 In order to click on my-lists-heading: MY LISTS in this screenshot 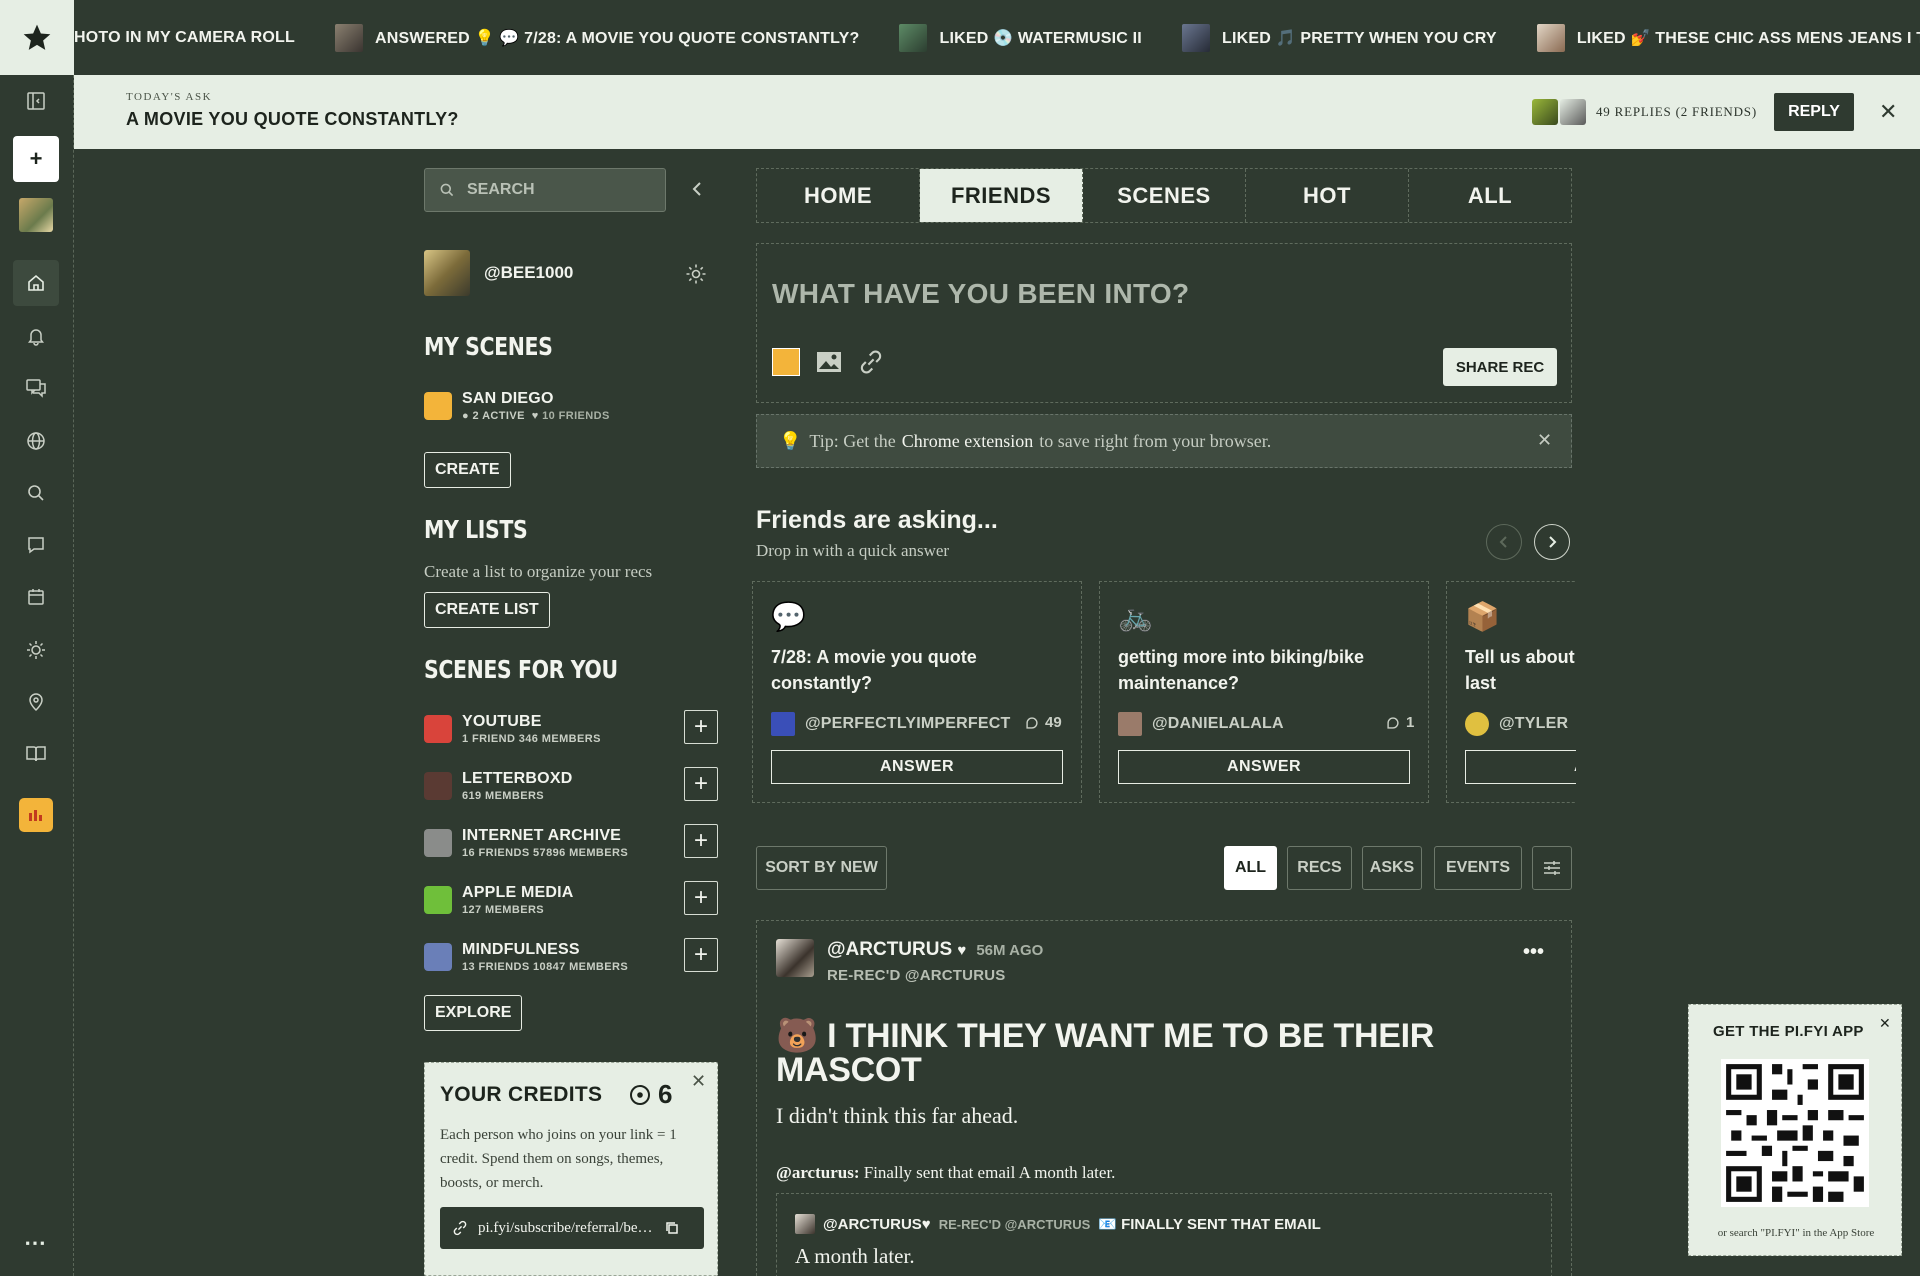, I will do `click(476, 529)`.